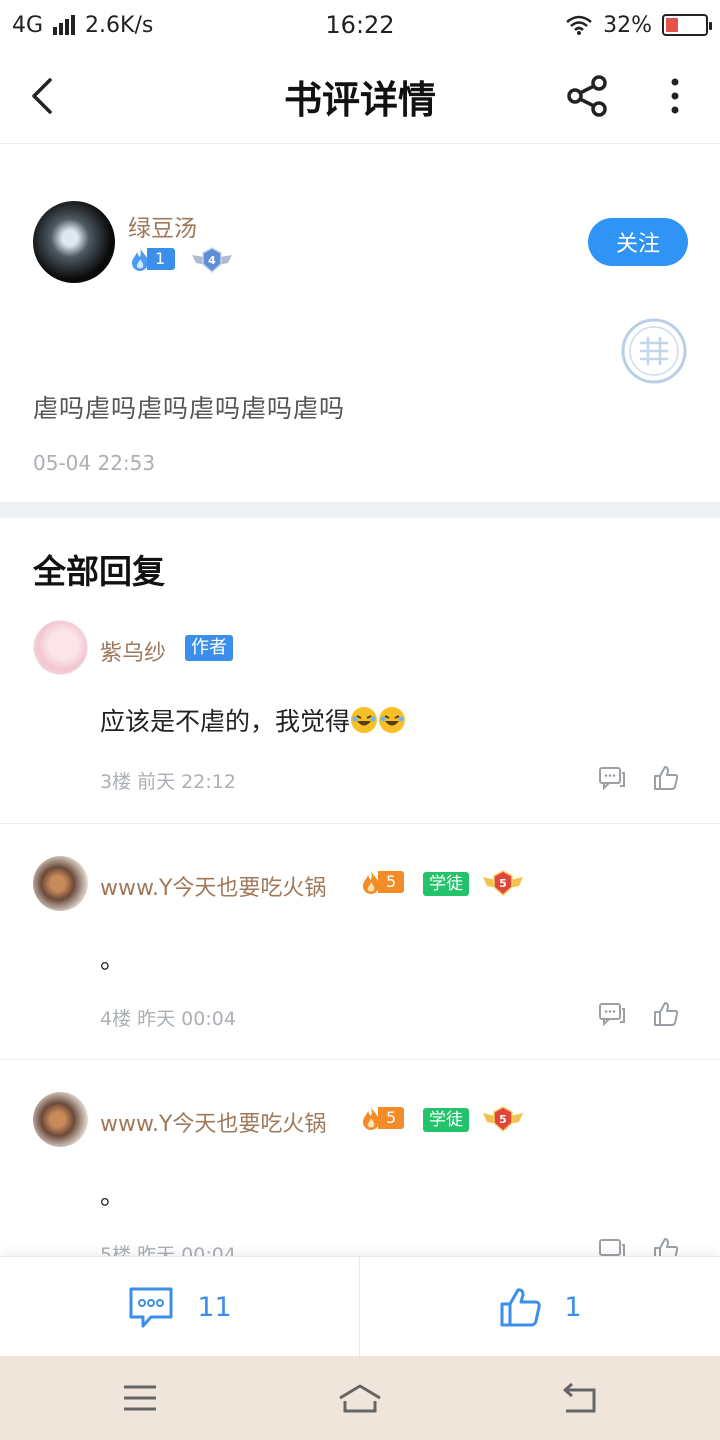  What do you see at coordinates (360, 1158) in the screenshot?
I see `reply-item: www.Y今天也要吃火锅 5 学徒 5 。 5楼 昨天 00:04` at bounding box center [360, 1158].